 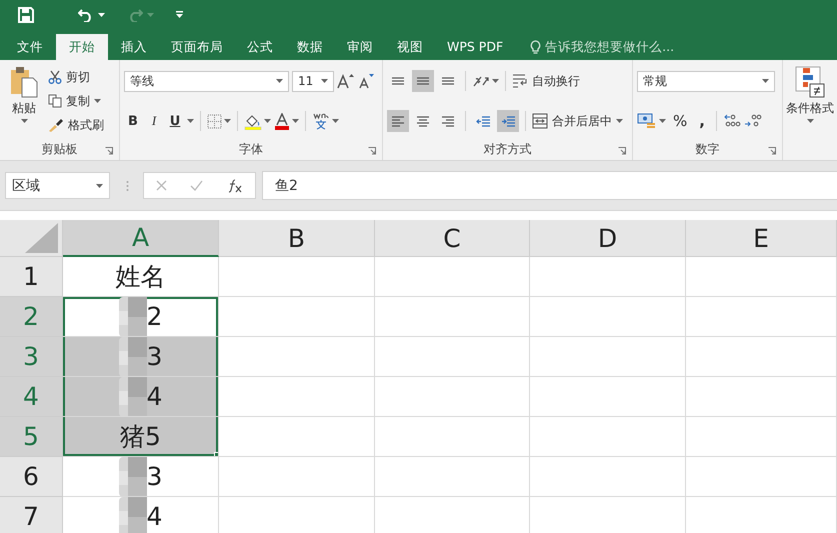 What do you see at coordinates (31, 437) in the screenshot?
I see `row-header: 5` at bounding box center [31, 437].